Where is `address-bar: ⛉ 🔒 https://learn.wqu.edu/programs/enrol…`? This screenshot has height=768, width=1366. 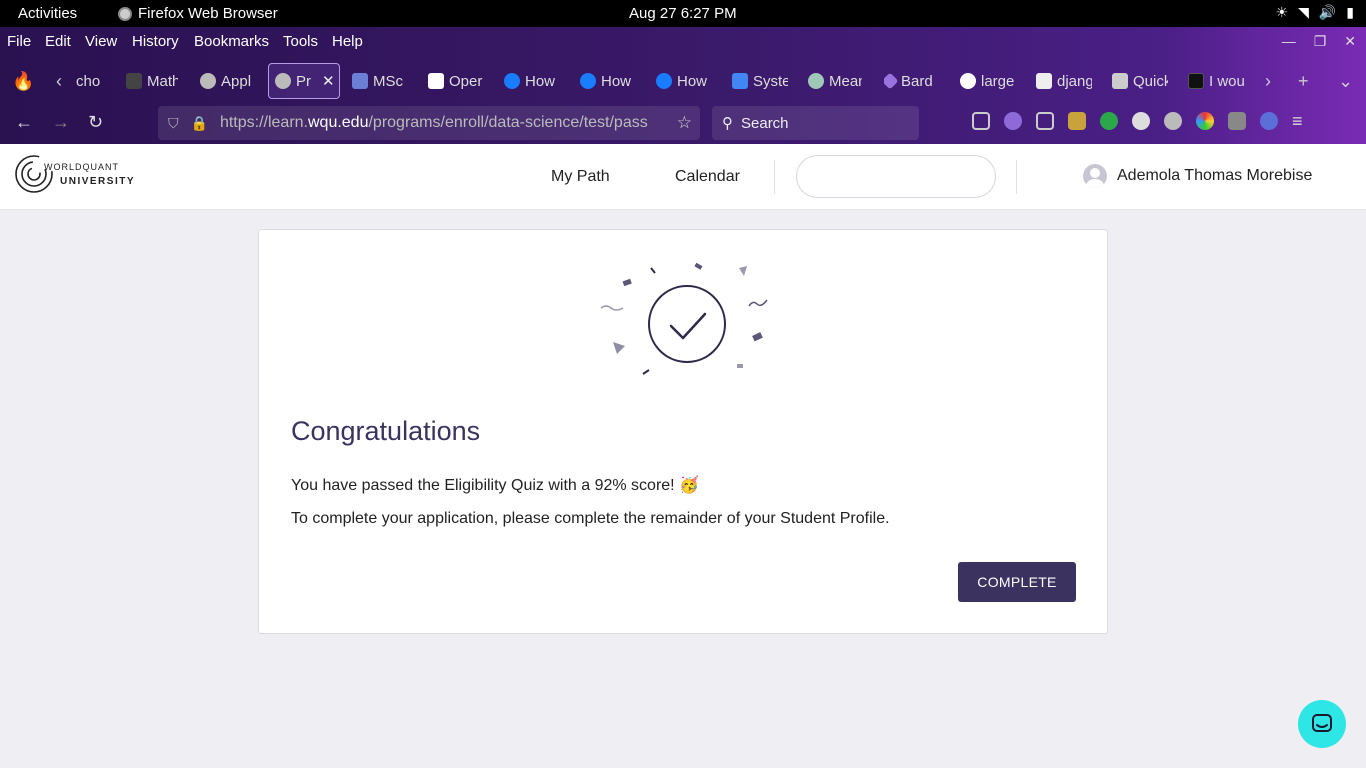 address-bar: ⛉ 🔒 https://learn.wqu.edu/programs/enrol… is located at coordinates (429, 123).